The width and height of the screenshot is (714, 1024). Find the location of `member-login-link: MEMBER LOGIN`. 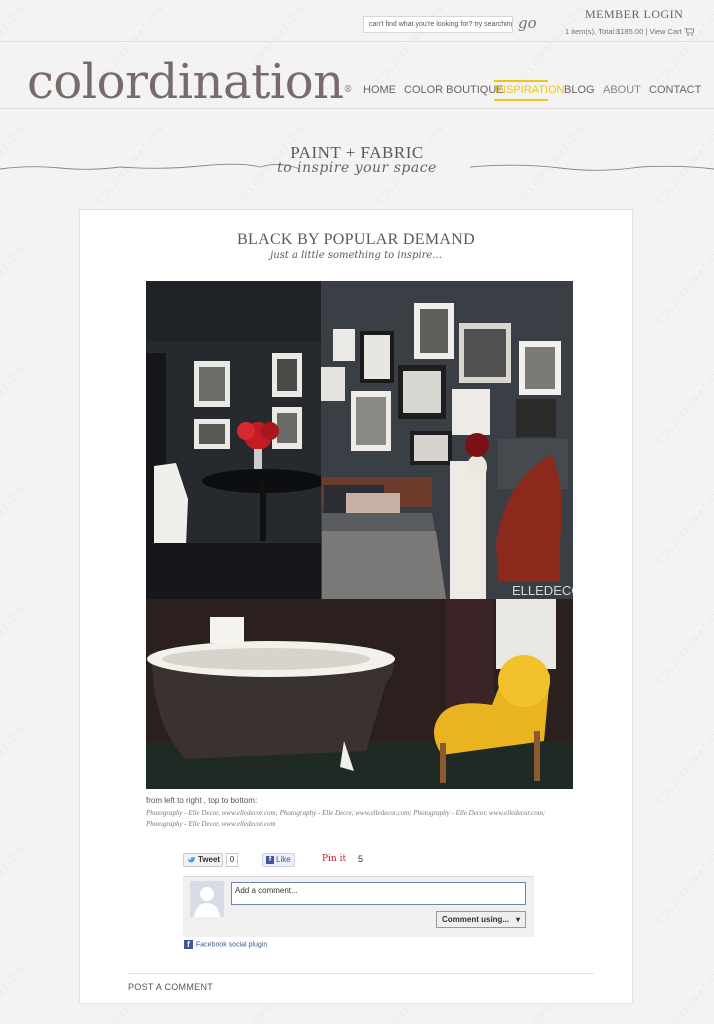

member-login-link: MEMBER LOGIN is located at coordinates (634, 14).